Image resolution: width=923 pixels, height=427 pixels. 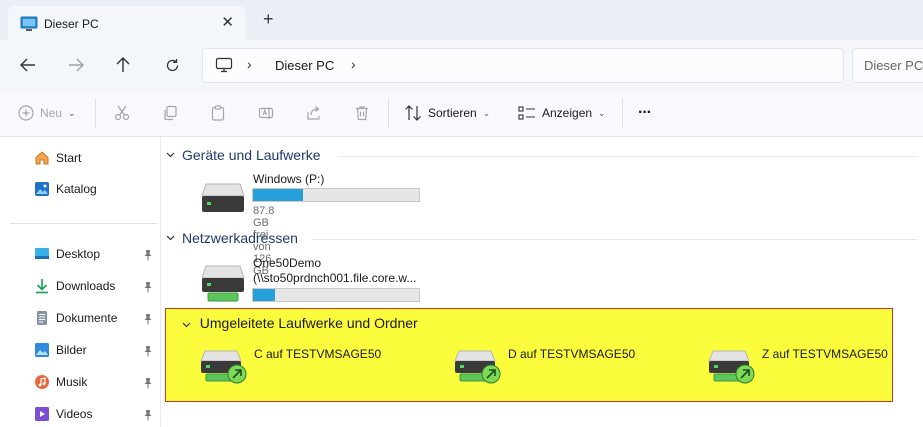 What do you see at coordinates (42, 414) in the screenshot?
I see `videos-icon` at bounding box center [42, 414].